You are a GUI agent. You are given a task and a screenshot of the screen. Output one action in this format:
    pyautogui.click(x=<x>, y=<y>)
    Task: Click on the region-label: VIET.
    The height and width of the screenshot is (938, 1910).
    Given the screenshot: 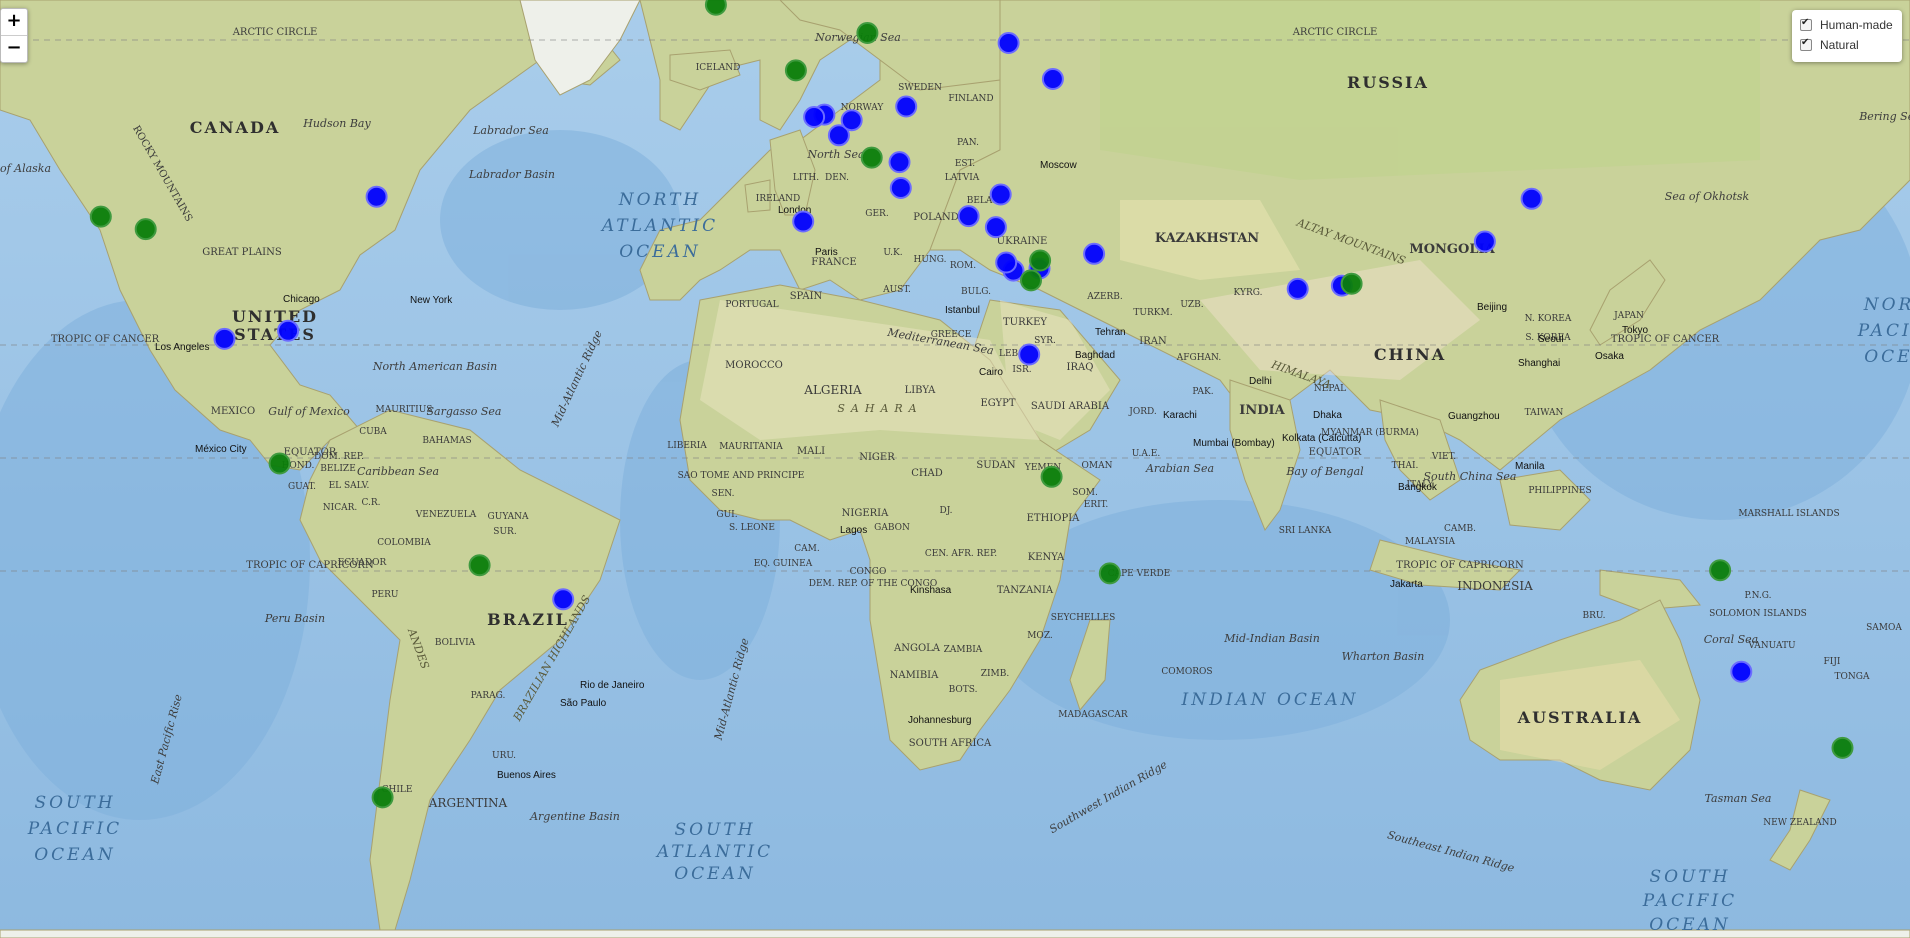 What is the action you would take?
    pyautogui.click(x=1443, y=457)
    